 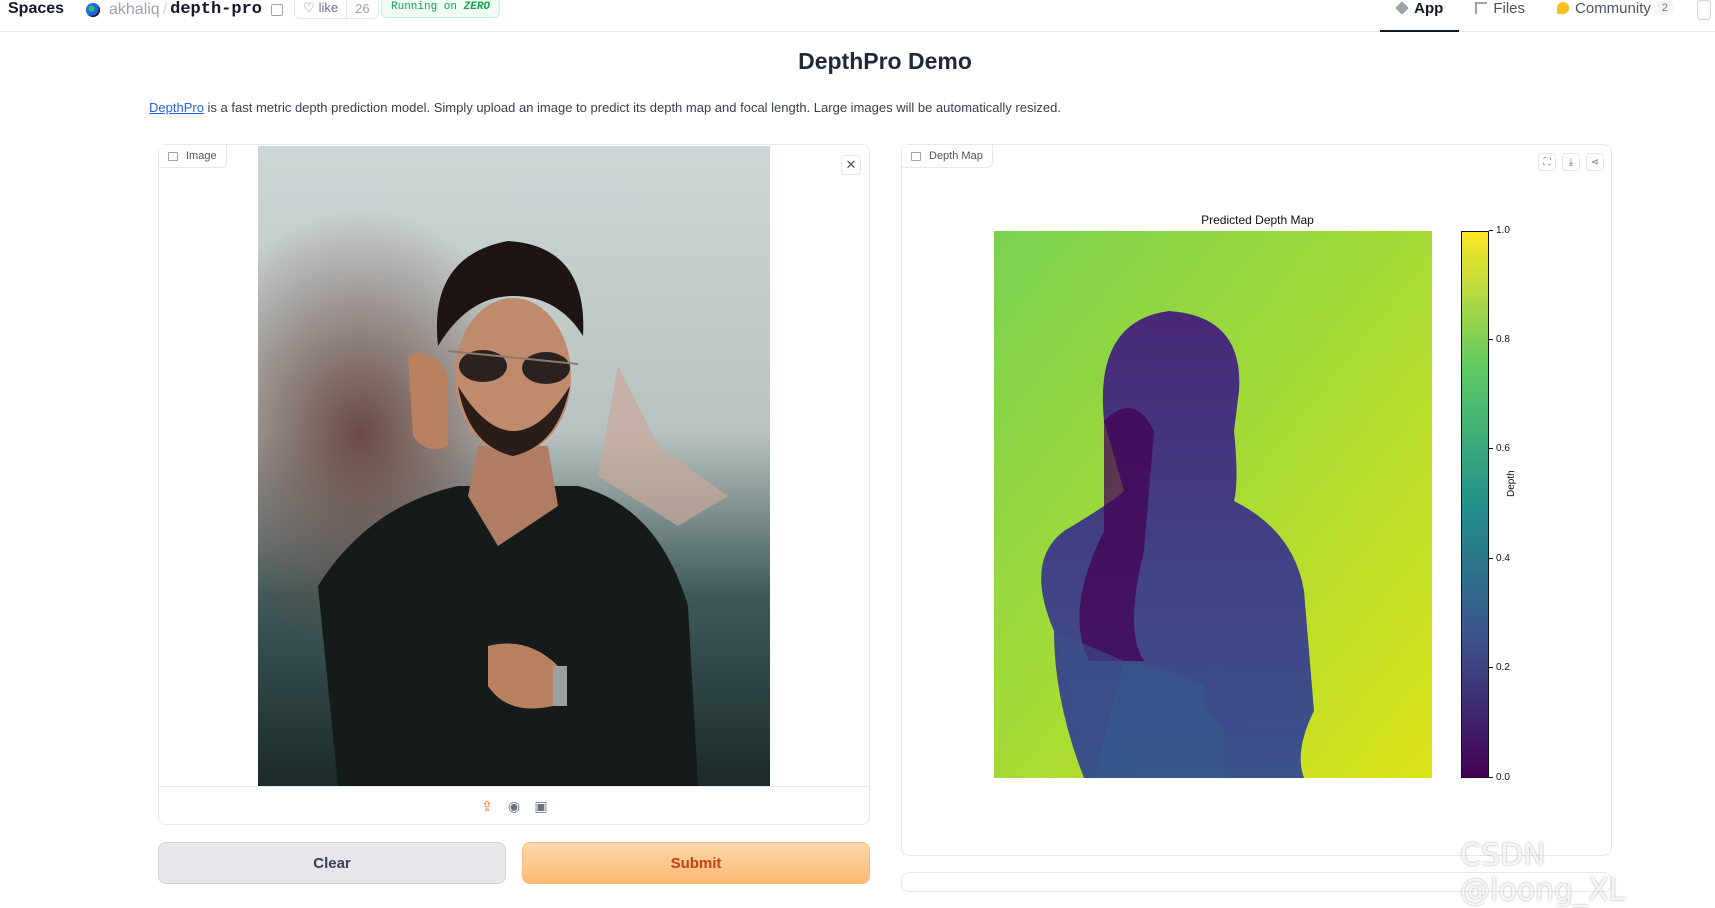 What do you see at coordinates (1704, 10) in the screenshot?
I see `more-menu-icon` at bounding box center [1704, 10].